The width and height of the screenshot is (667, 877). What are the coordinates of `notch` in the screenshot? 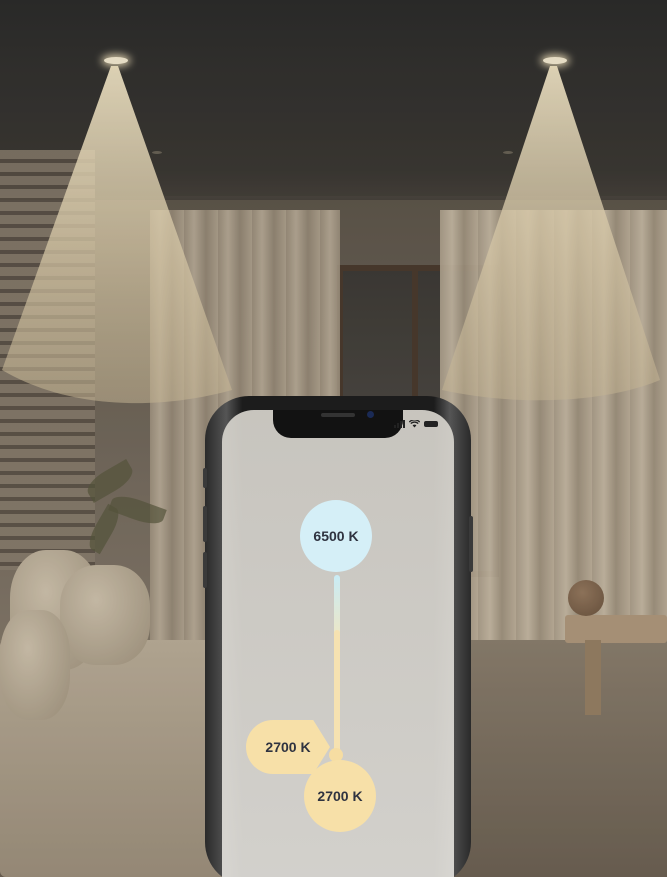 It's located at (338, 424).